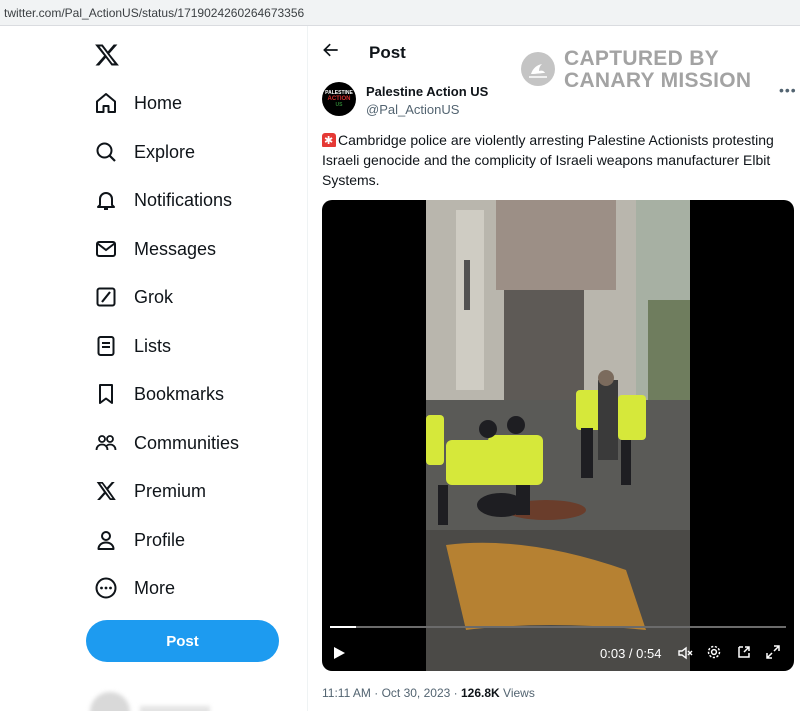 The width and height of the screenshot is (800, 711). I want to click on nav-messages: Messages, so click(155, 249).